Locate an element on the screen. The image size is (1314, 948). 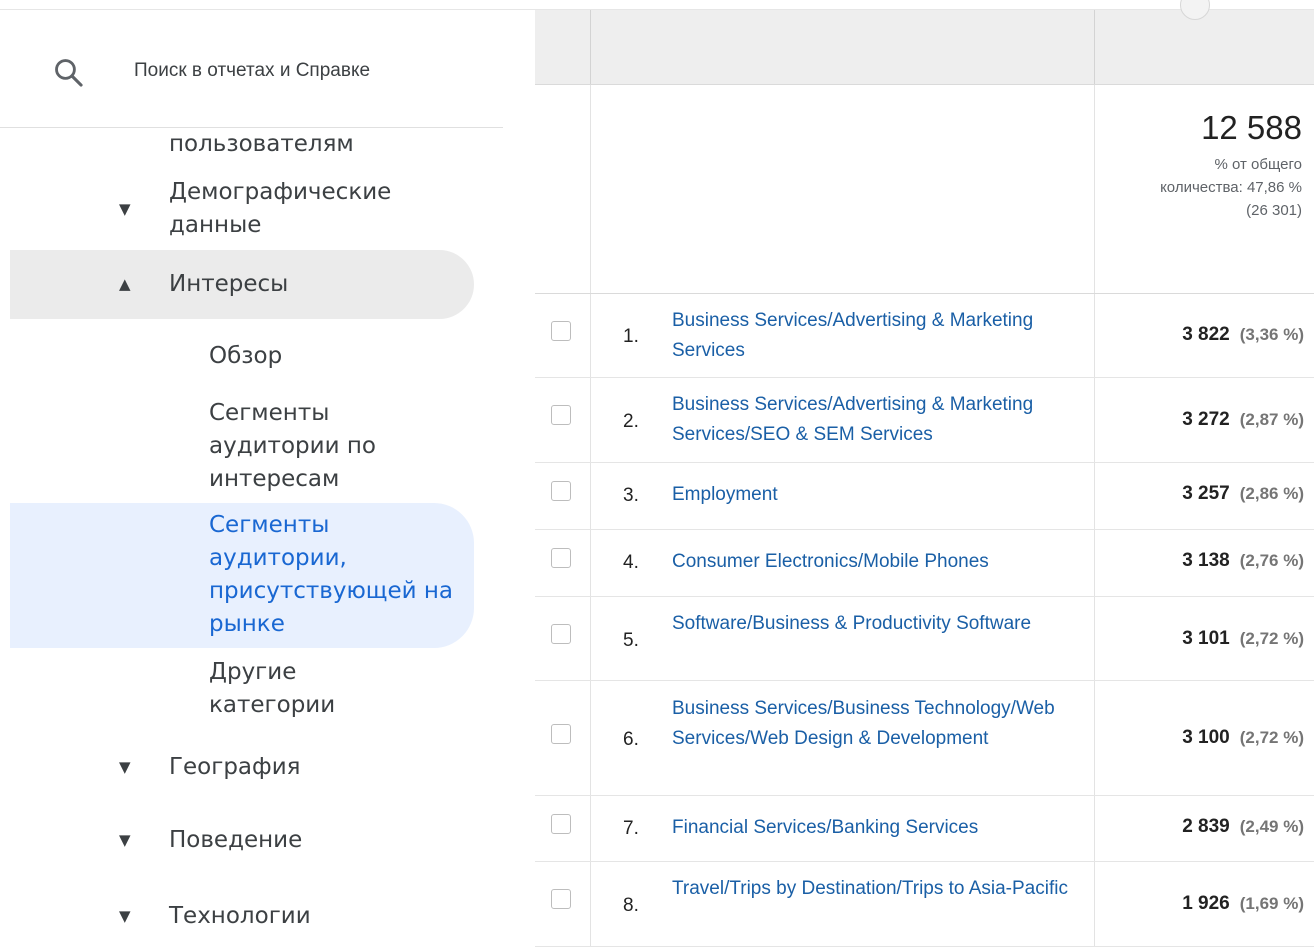
row-value: 3 101 is located at coordinates (1206, 638).